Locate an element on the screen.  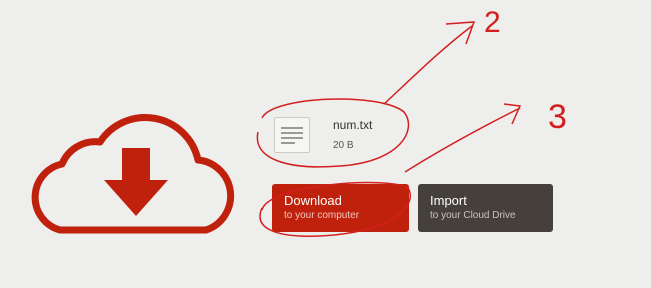
cloud-download-icon is located at coordinates (133, 173).